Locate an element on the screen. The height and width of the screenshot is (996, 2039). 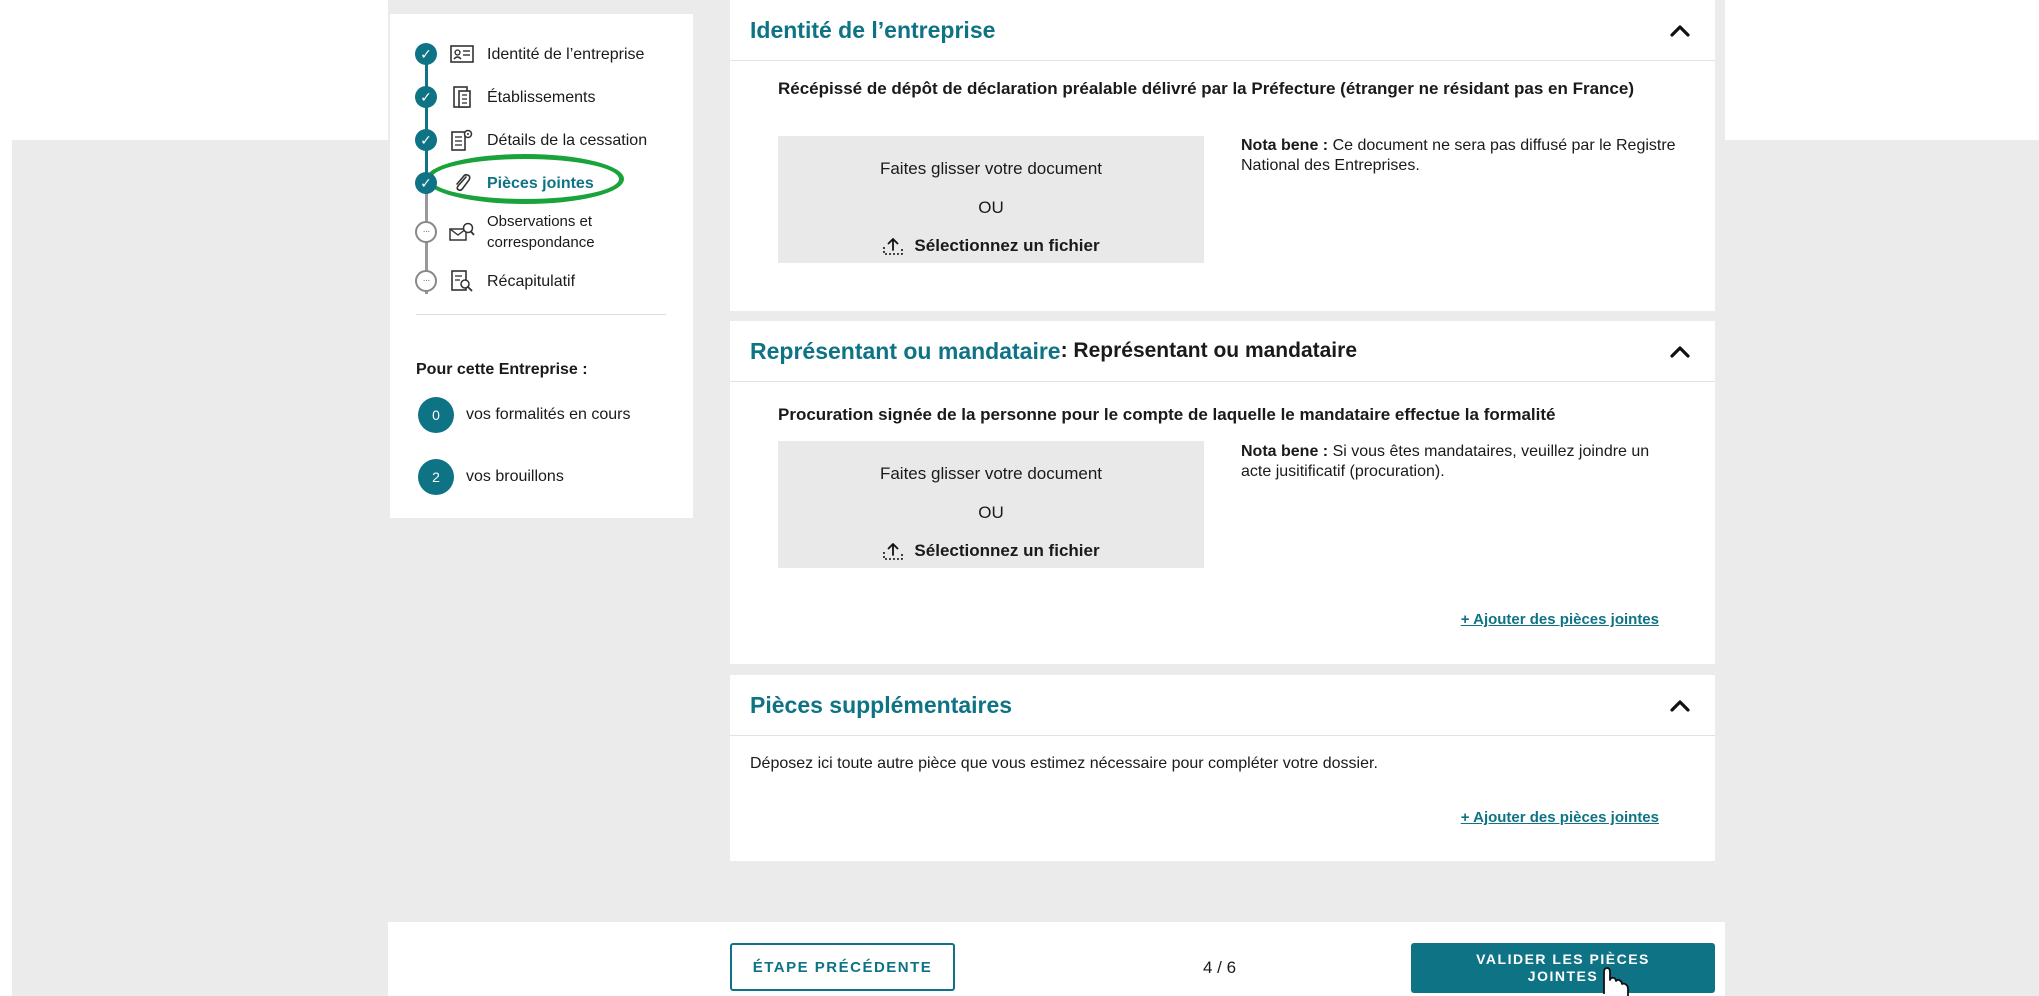
doc-search-icon is located at coordinates (462, 281).